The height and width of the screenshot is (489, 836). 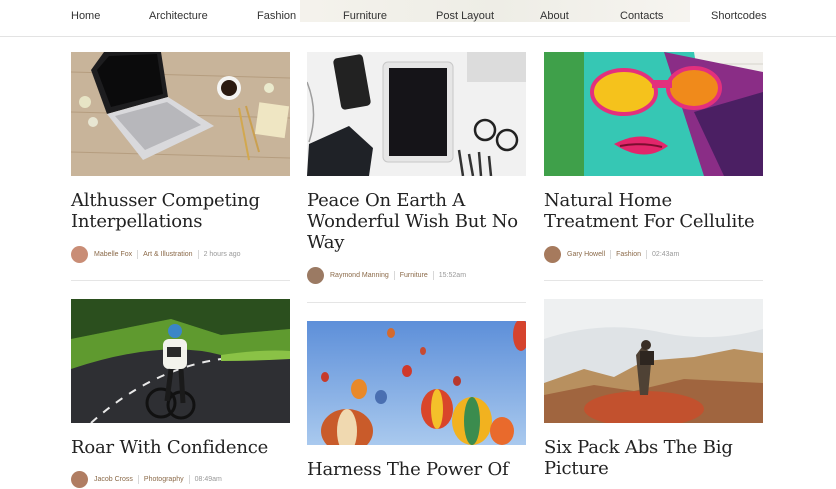 I want to click on post-thumbnail-tablet-desk, so click(x=416, y=114).